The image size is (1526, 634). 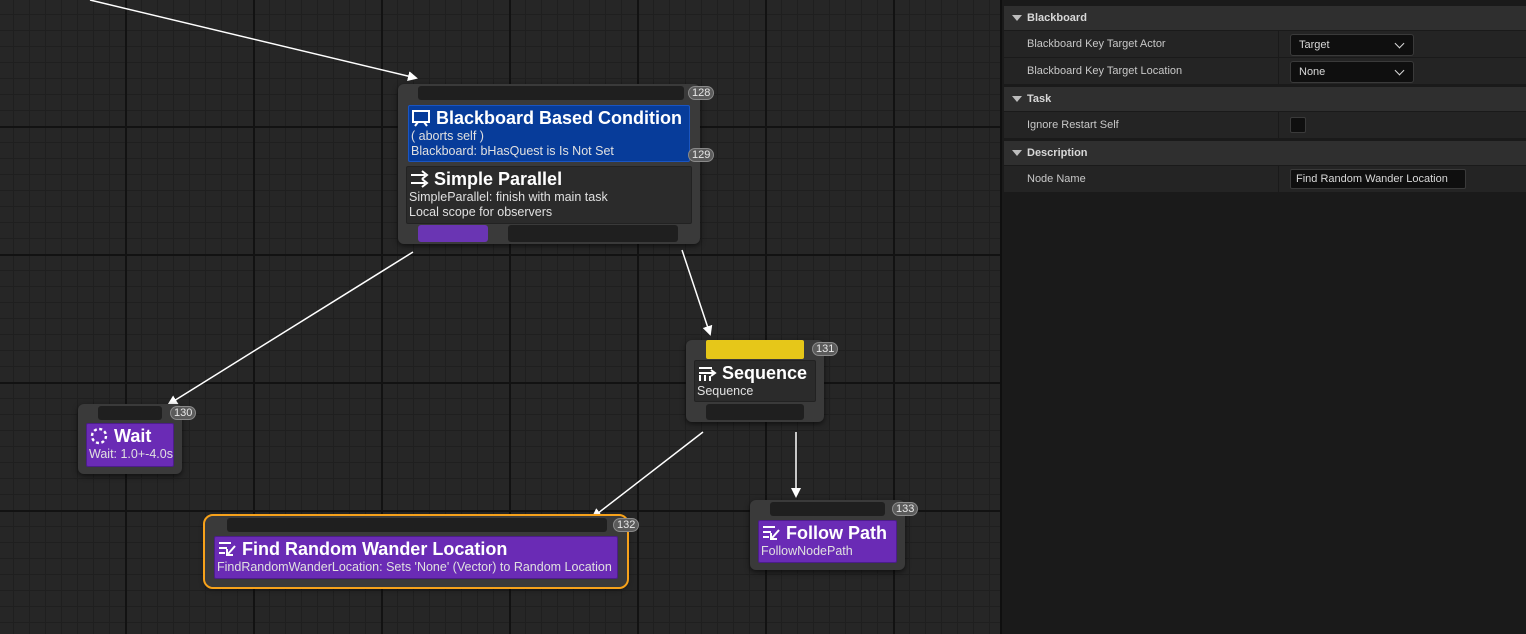 What do you see at coordinates (1352, 72) in the screenshot?
I see `target-location-dropdown: None` at bounding box center [1352, 72].